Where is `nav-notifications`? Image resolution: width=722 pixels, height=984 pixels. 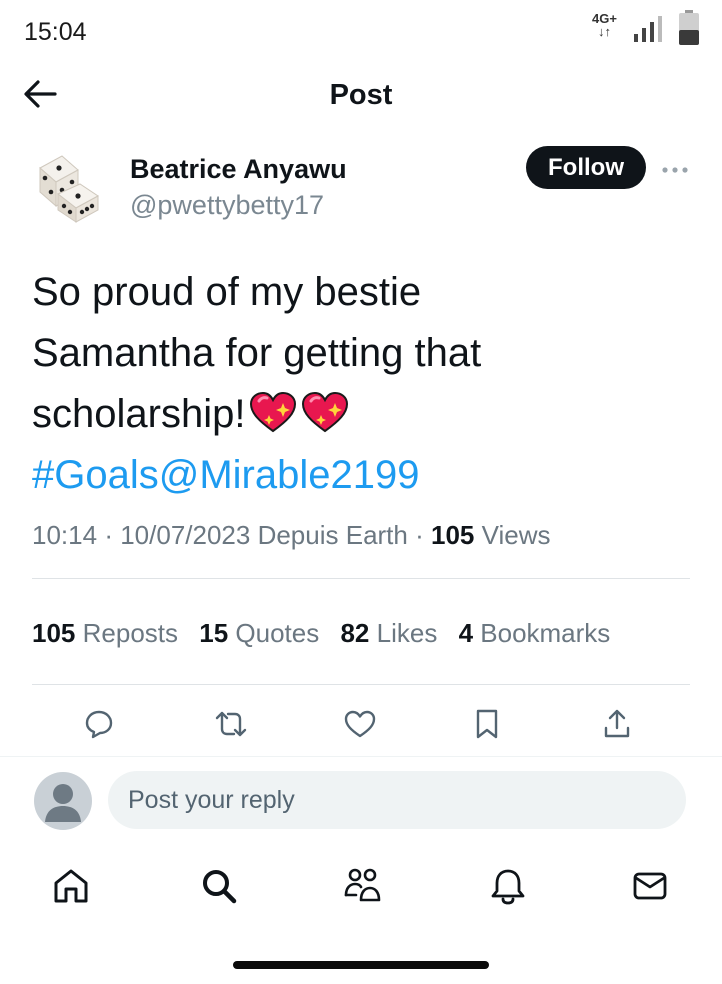
nav-notifications is located at coordinates (508, 886).